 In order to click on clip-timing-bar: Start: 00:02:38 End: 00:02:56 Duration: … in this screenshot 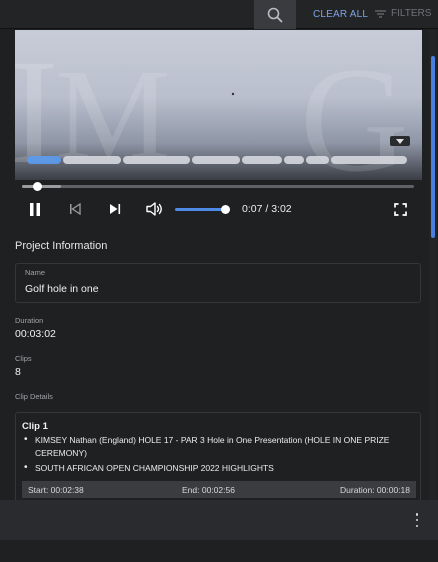, I will do `click(219, 489)`.